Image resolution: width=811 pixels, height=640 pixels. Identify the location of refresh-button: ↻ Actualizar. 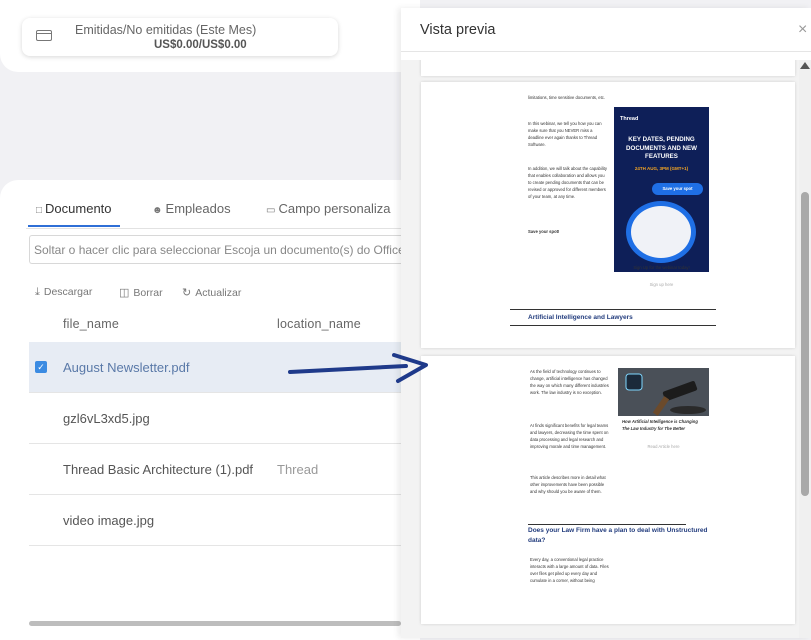
(211, 292).